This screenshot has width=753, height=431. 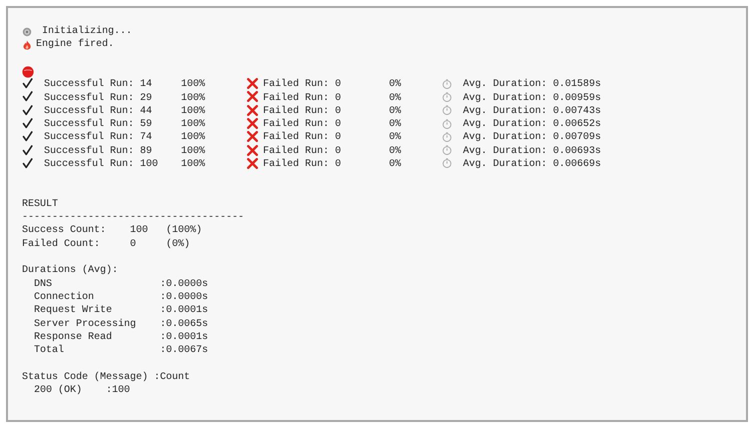 I want to click on status-code-heading: Status Code (Message) :Count, so click(x=106, y=377).